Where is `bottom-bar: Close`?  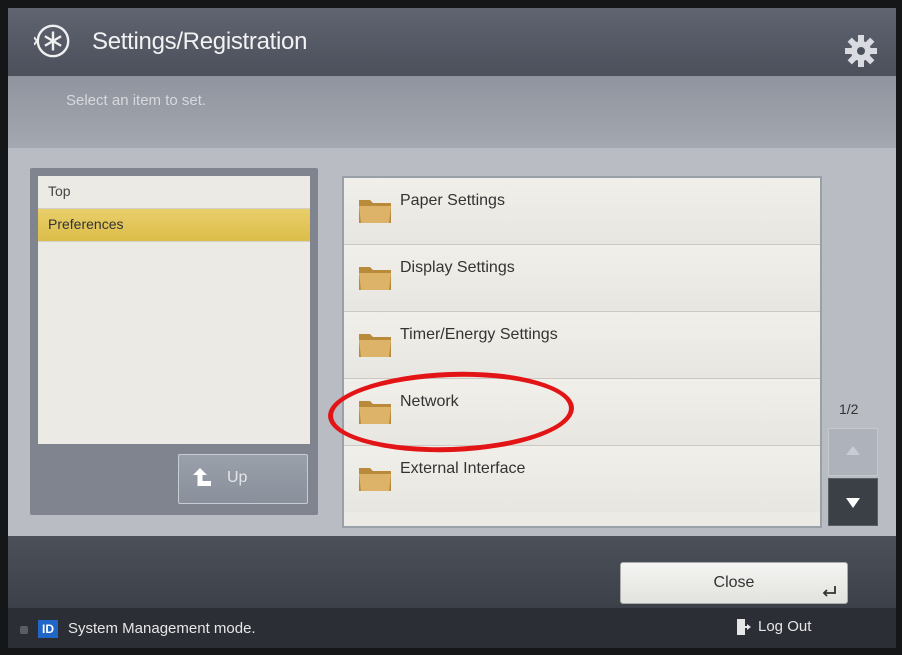 bottom-bar: Close is located at coordinates (452, 572).